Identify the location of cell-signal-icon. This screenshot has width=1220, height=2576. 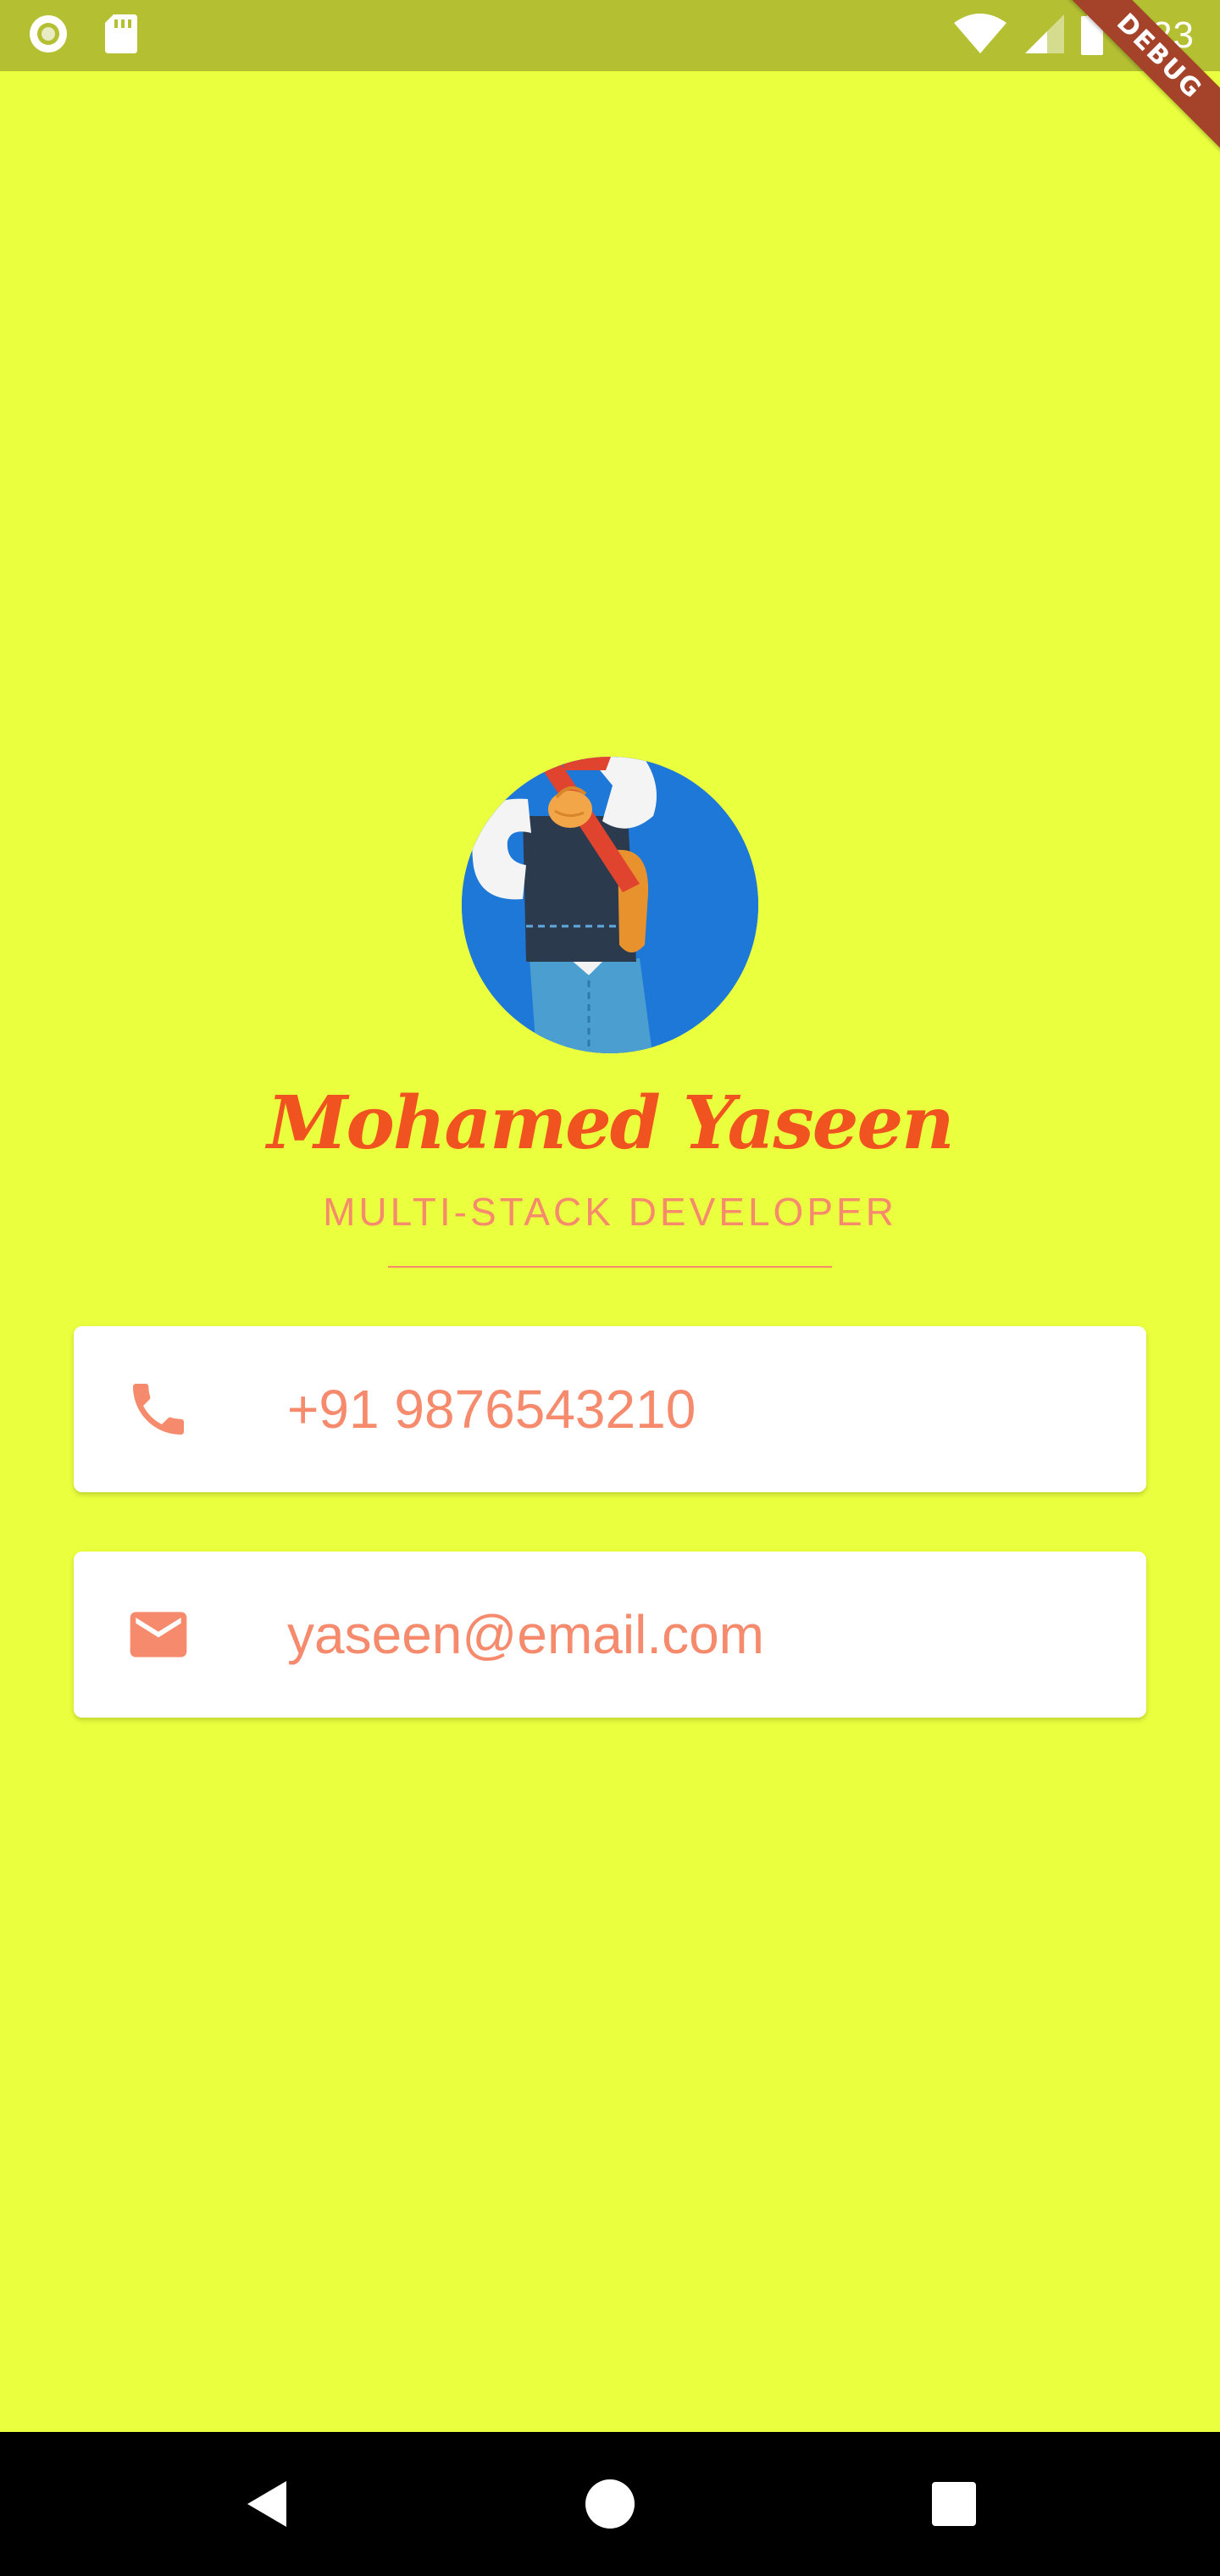
(1044, 35).